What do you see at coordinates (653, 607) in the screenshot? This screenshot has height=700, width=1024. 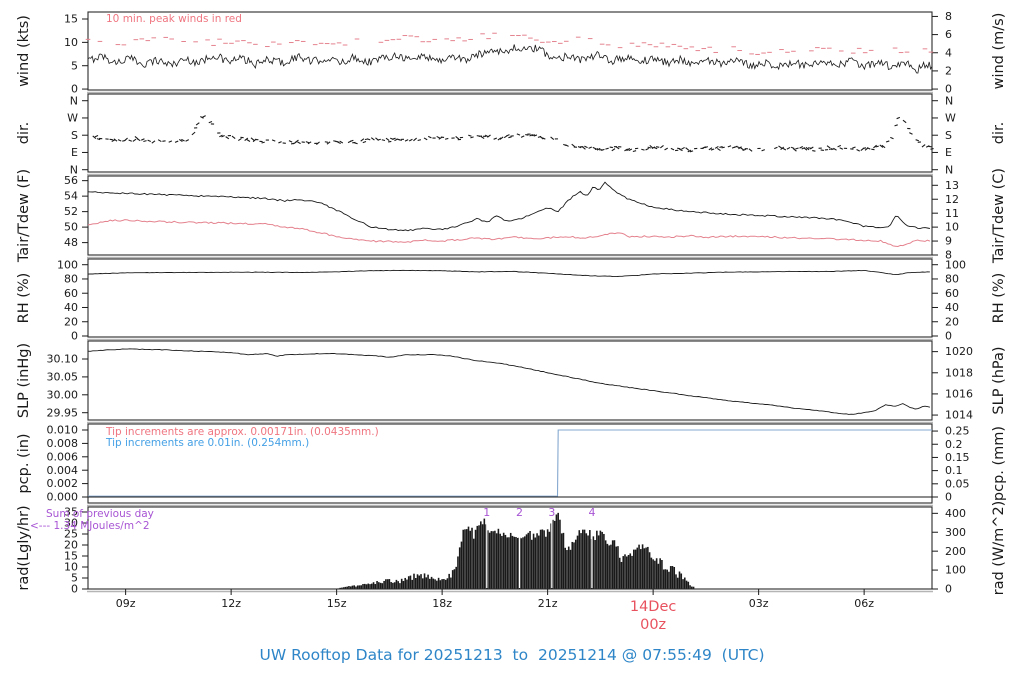 I see `date-break-label-day: 14Dec` at bounding box center [653, 607].